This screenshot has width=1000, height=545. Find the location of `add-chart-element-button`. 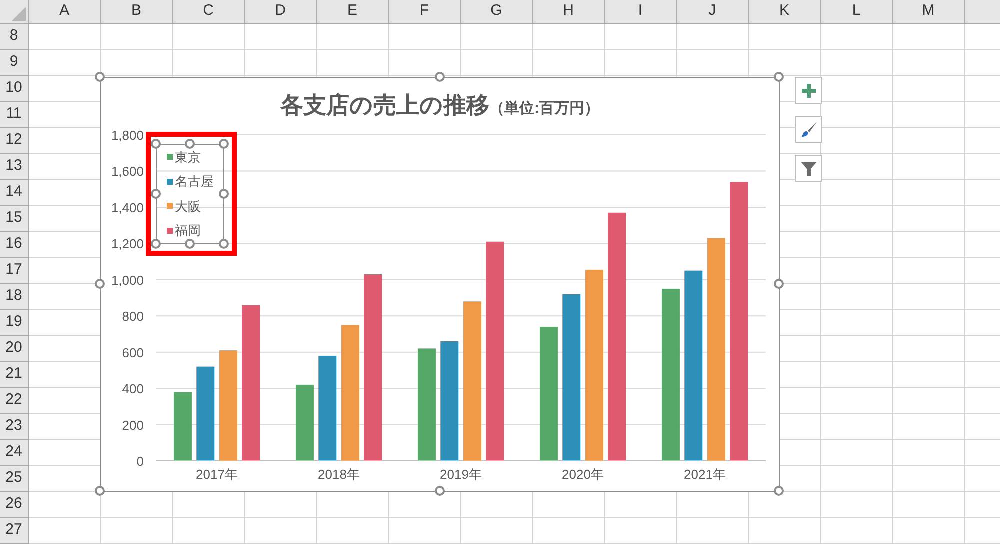

add-chart-element-button is located at coordinates (808, 90).